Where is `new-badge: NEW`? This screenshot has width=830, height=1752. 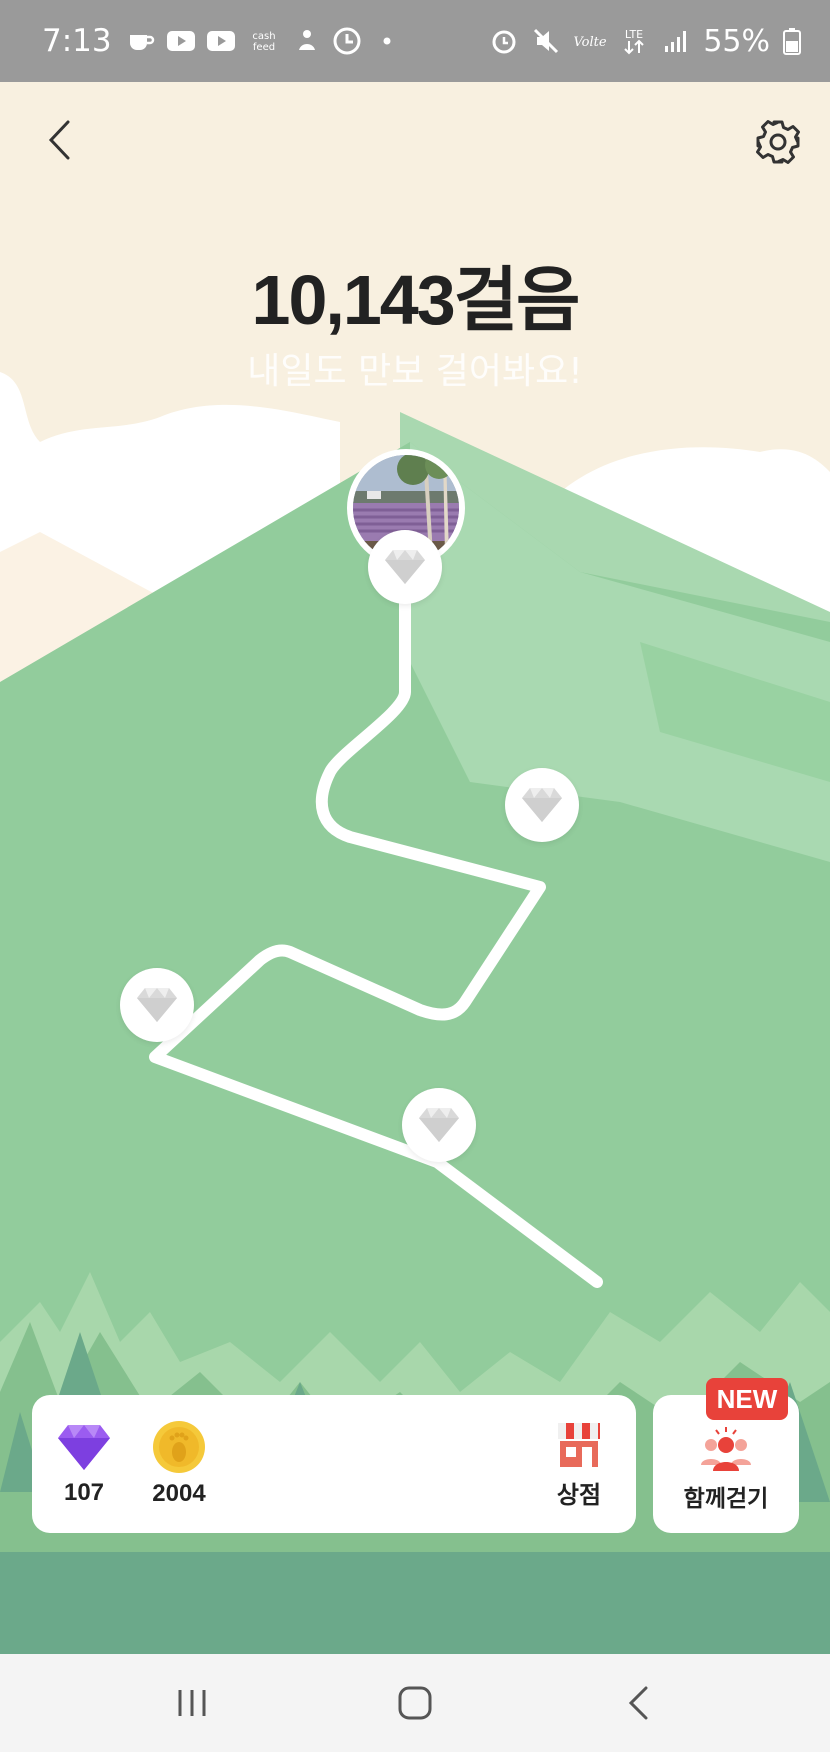
new-badge: NEW is located at coordinates (747, 1399).